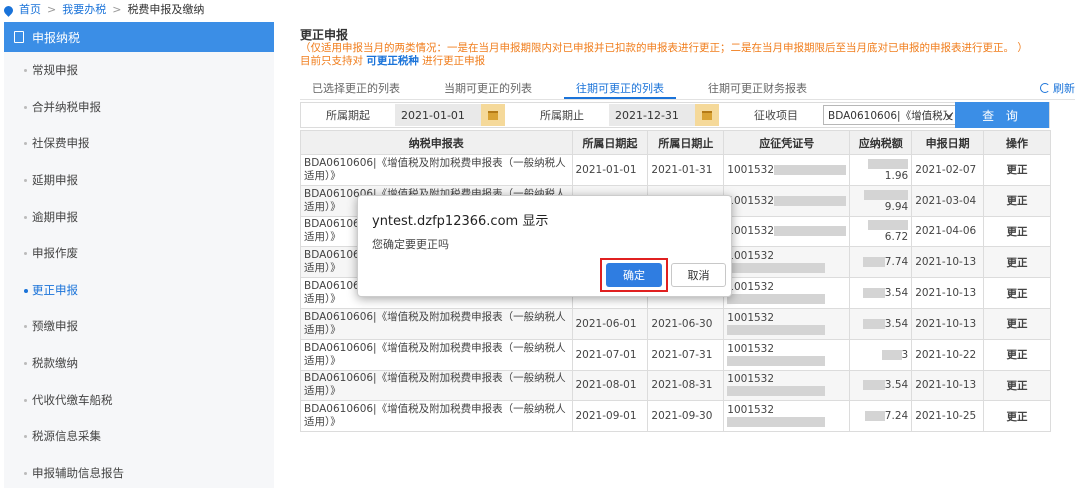 The width and height of the screenshot is (1080, 488). What do you see at coordinates (66, 436) in the screenshot?
I see `sidebar-item-label: 税源信息采集` at bounding box center [66, 436].